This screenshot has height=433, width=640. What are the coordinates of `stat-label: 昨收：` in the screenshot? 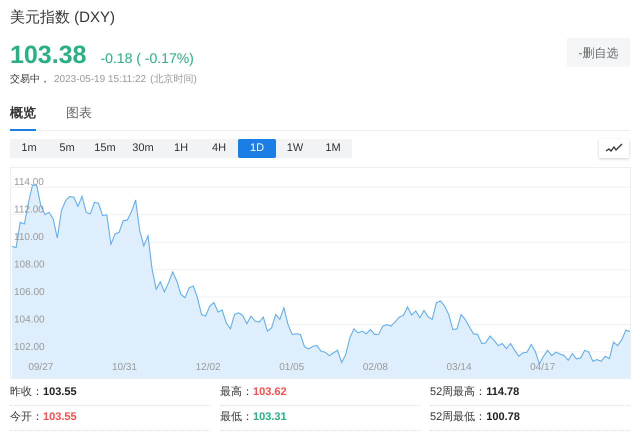 It's located at (26, 392).